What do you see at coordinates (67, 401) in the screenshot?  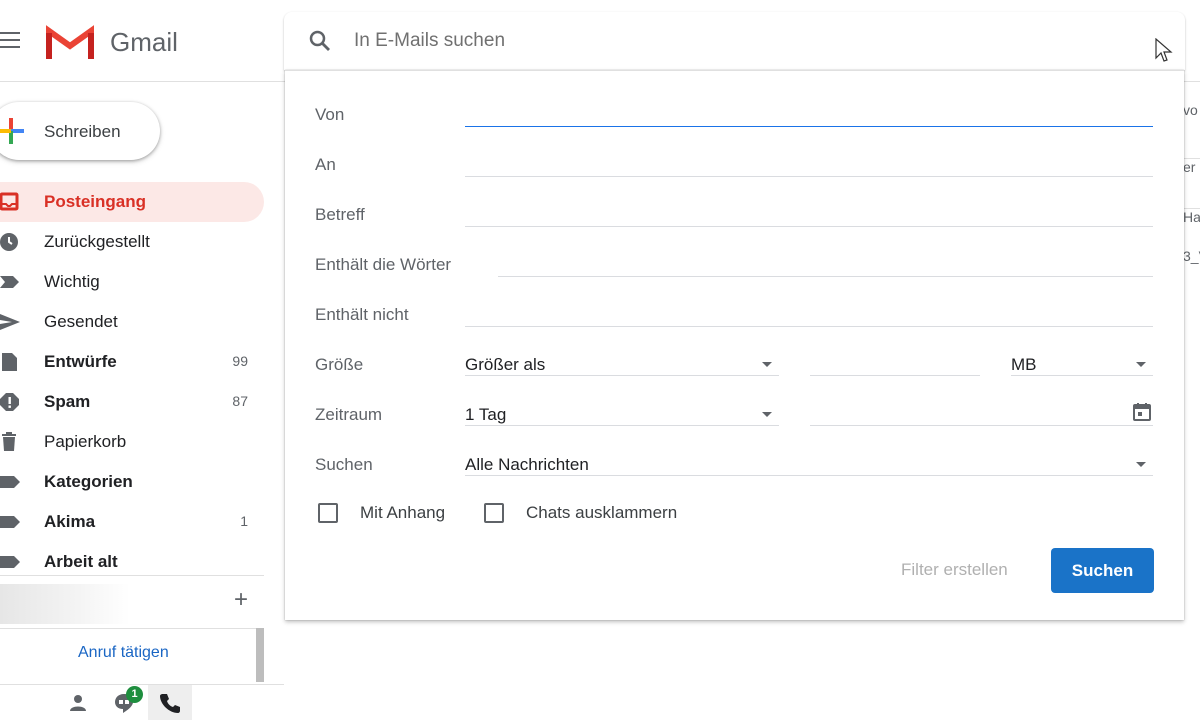 I see `sidebar-item-label: Spam` at bounding box center [67, 401].